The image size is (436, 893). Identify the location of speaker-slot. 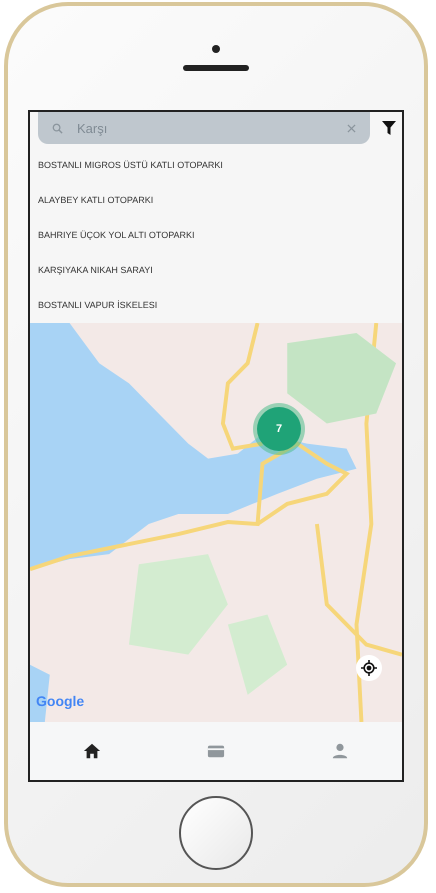
(216, 68).